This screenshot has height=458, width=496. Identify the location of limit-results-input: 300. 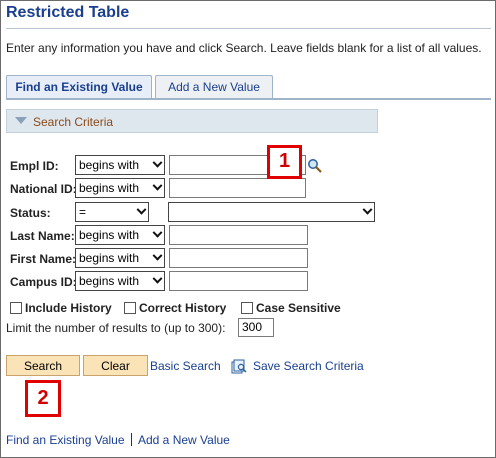
(256, 327).